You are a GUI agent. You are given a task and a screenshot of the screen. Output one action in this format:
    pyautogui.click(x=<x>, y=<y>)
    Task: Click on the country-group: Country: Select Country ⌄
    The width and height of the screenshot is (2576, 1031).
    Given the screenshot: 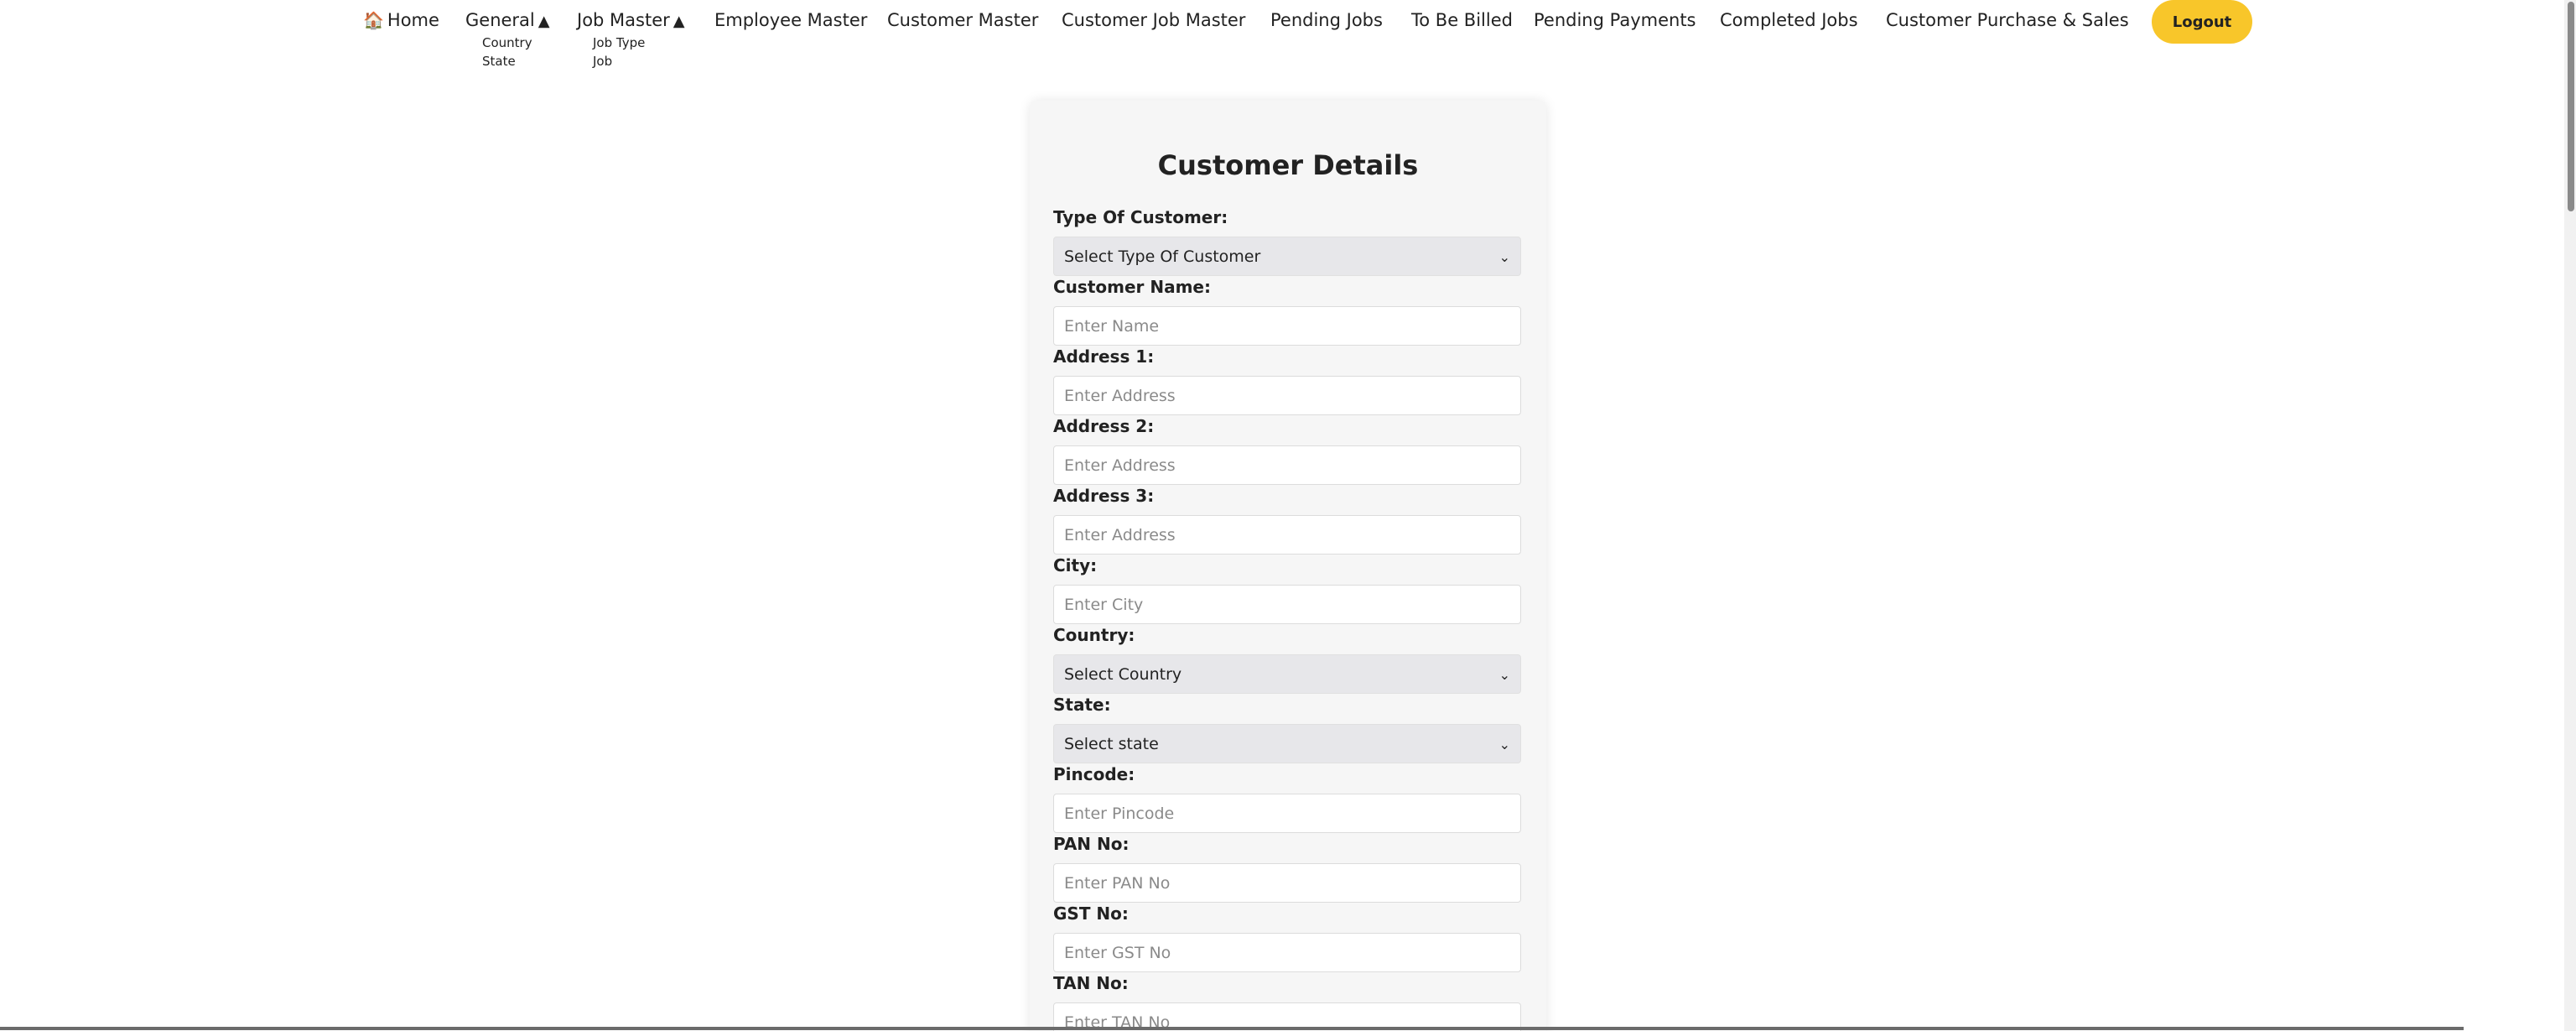 What is the action you would take?
    pyautogui.click(x=1287, y=659)
    